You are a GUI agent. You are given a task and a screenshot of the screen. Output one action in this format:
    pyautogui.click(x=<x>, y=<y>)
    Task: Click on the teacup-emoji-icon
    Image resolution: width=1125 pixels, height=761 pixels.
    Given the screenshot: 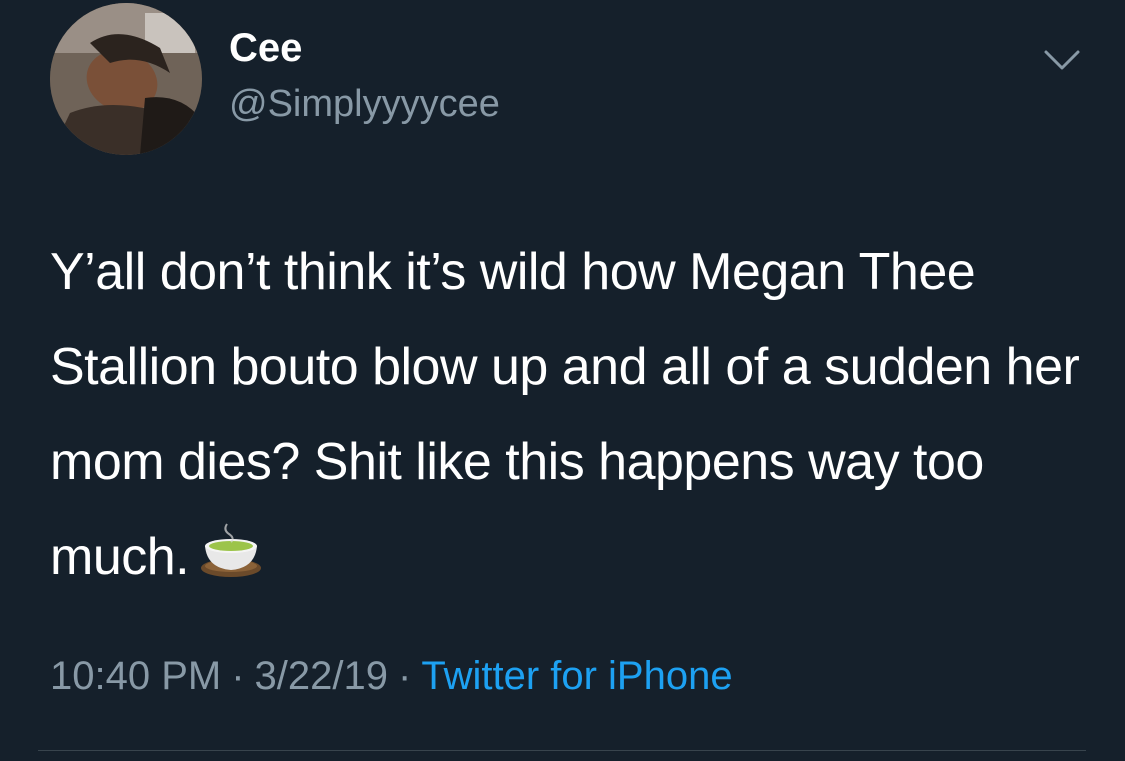 What is the action you would take?
    pyautogui.click(x=231, y=552)
    